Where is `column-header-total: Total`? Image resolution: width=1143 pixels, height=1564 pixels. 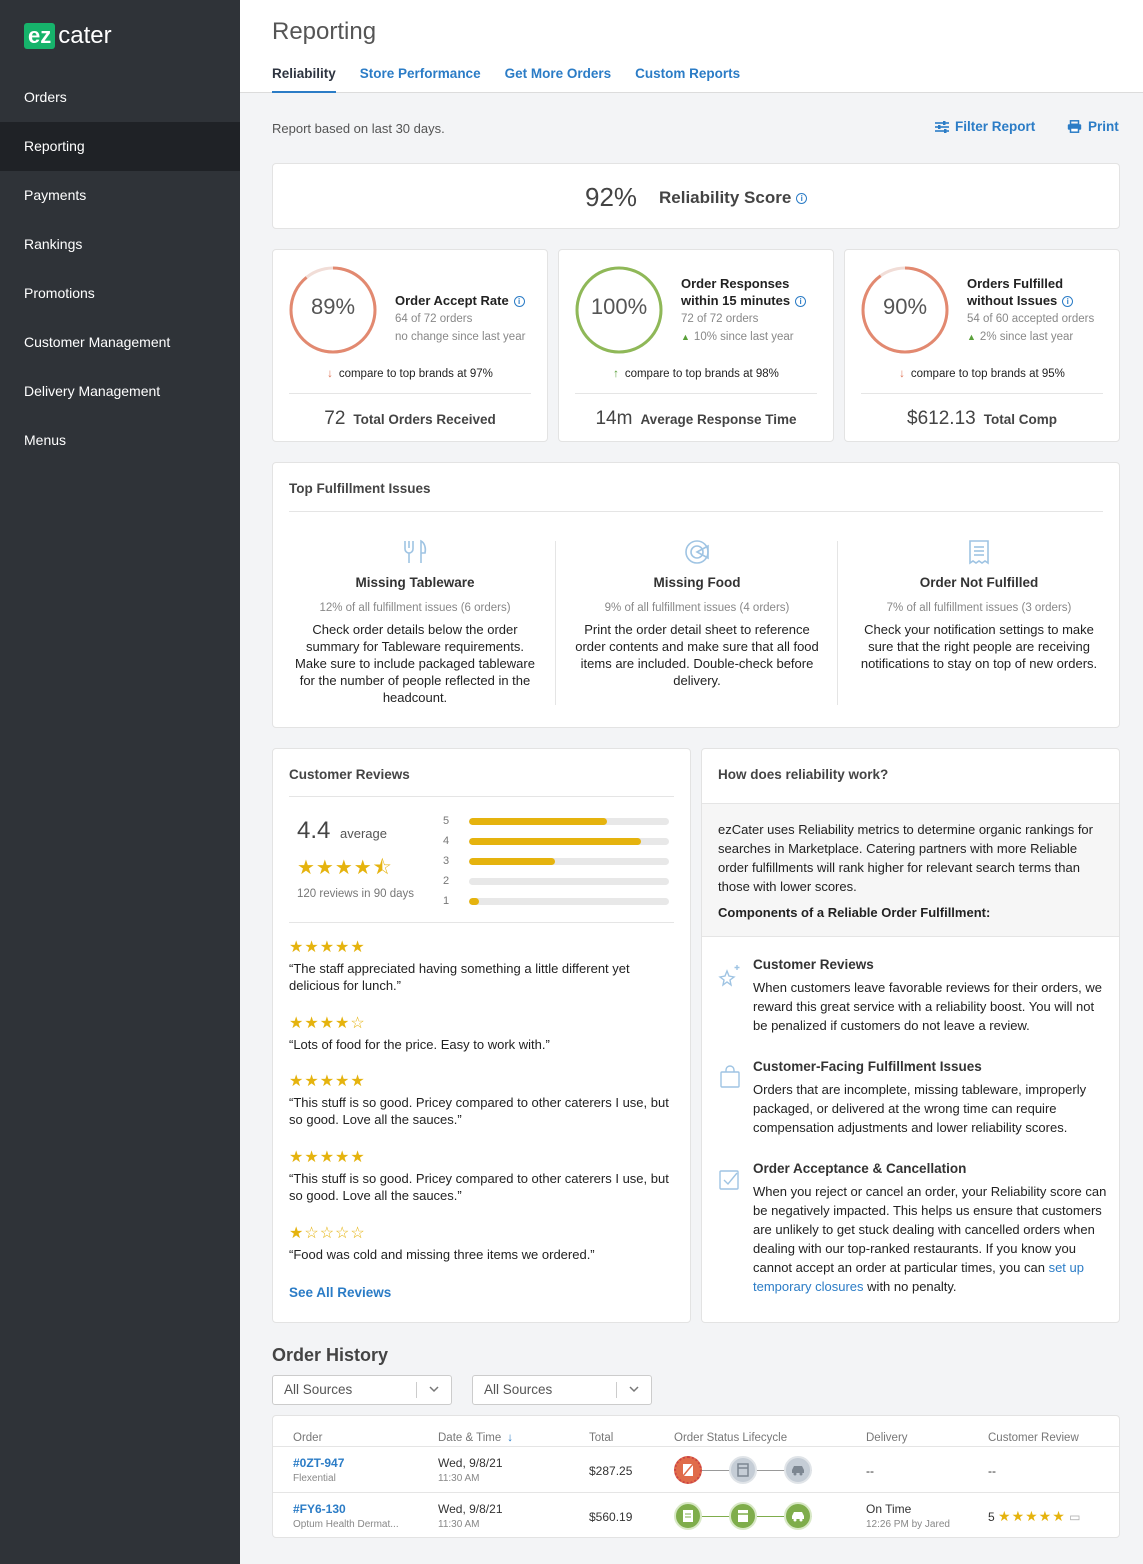 column-header-total: Total is located at coordinates (601, 1438).